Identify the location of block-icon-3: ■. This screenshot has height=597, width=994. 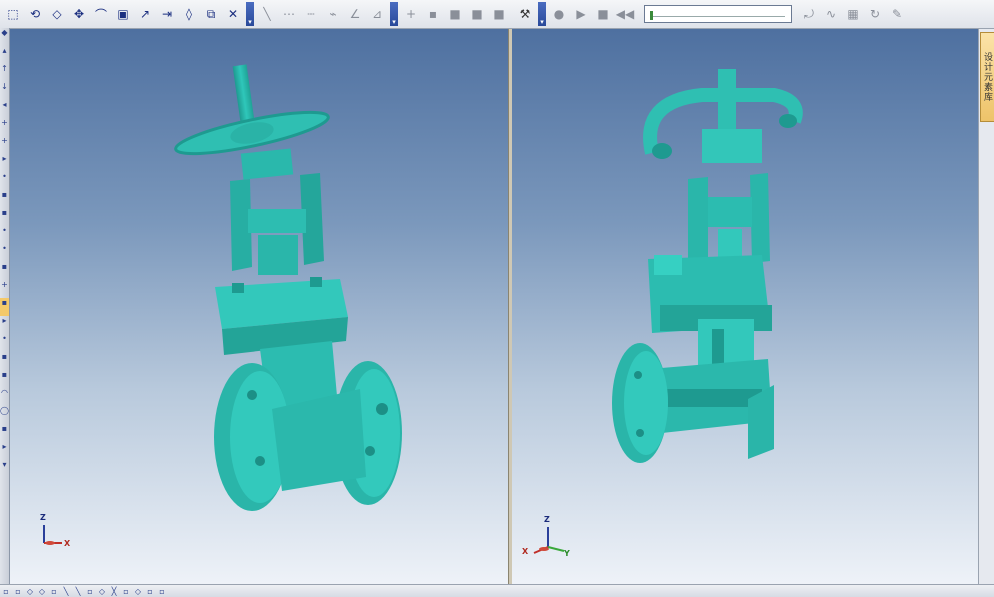
(499, 14).